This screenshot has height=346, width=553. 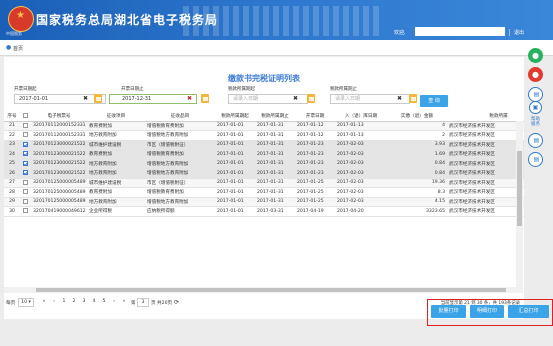 What do you see at coordinates (519, 32) in the screenshot?
I see `logout-link: 退出` at bounding box center [519, 32].